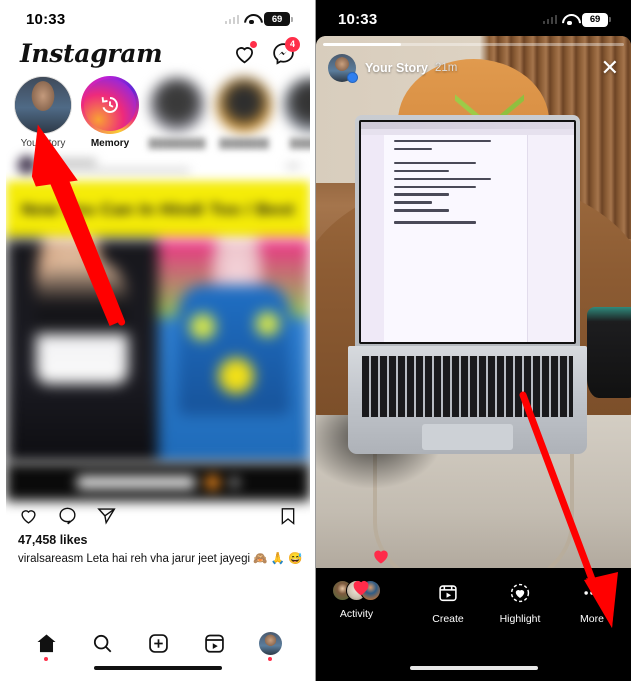 The width and height of the screenshot is (631, 681). I want to click on clock-rewind-icon, so click(109, 105).